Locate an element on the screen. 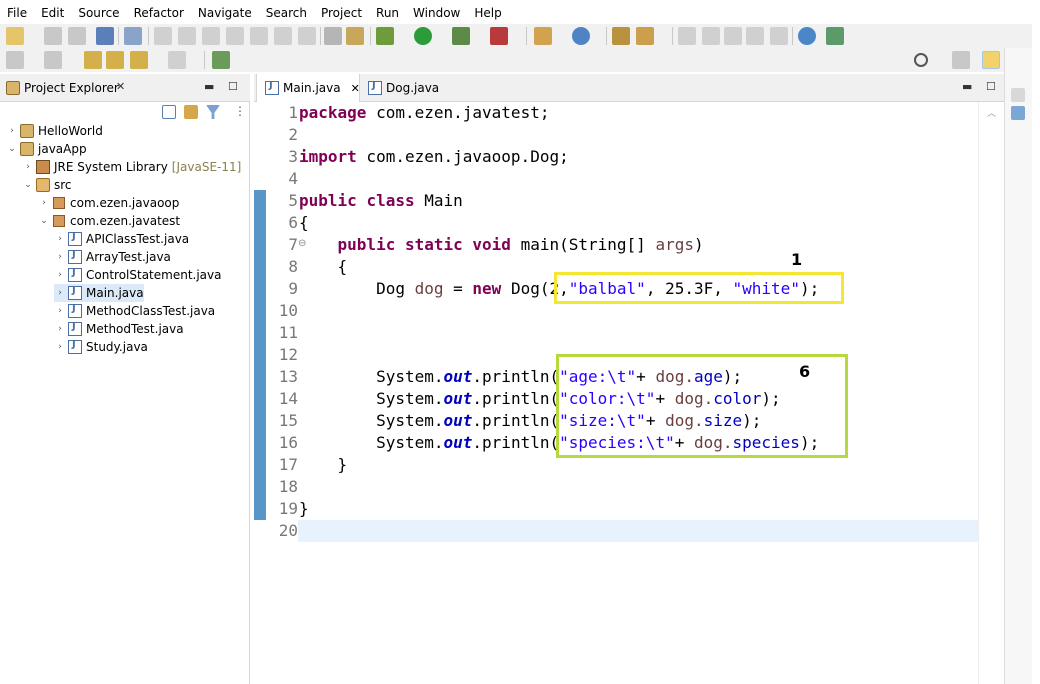 This screenshot has height=684, width=1040. tree-item: › com.ezen.javaoop is located at coordinates (108, 203).